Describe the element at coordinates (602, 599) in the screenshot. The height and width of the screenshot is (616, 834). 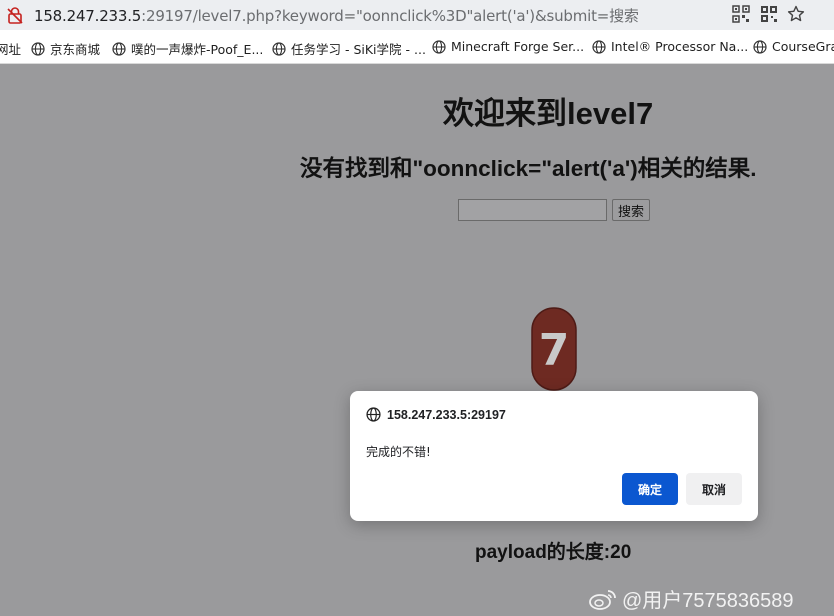
I see `weibo-icon` at that location.